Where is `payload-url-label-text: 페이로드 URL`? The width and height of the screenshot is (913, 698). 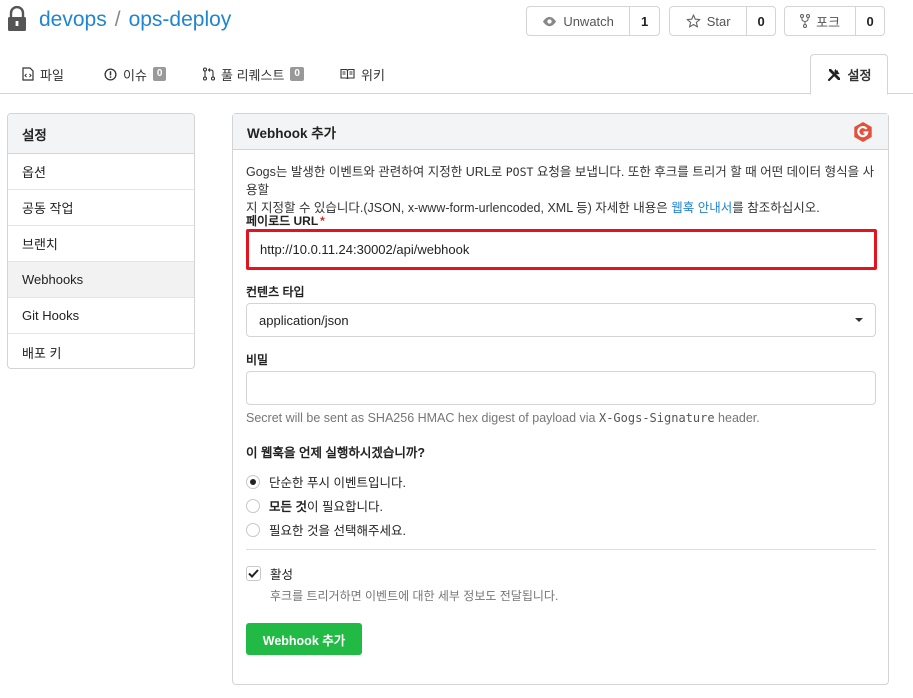 payload-url-label-text: 페이로드 URL is located at coordinates (282, 221).